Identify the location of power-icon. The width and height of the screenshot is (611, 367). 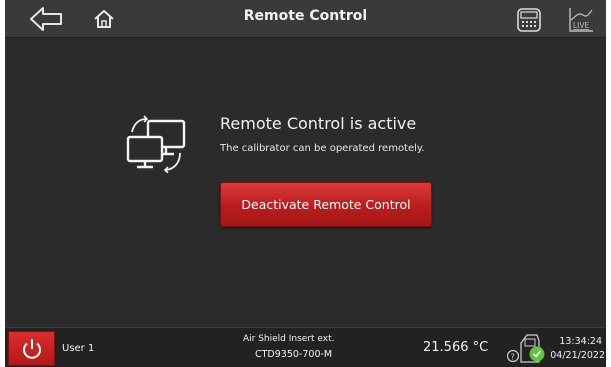
(31, 348).